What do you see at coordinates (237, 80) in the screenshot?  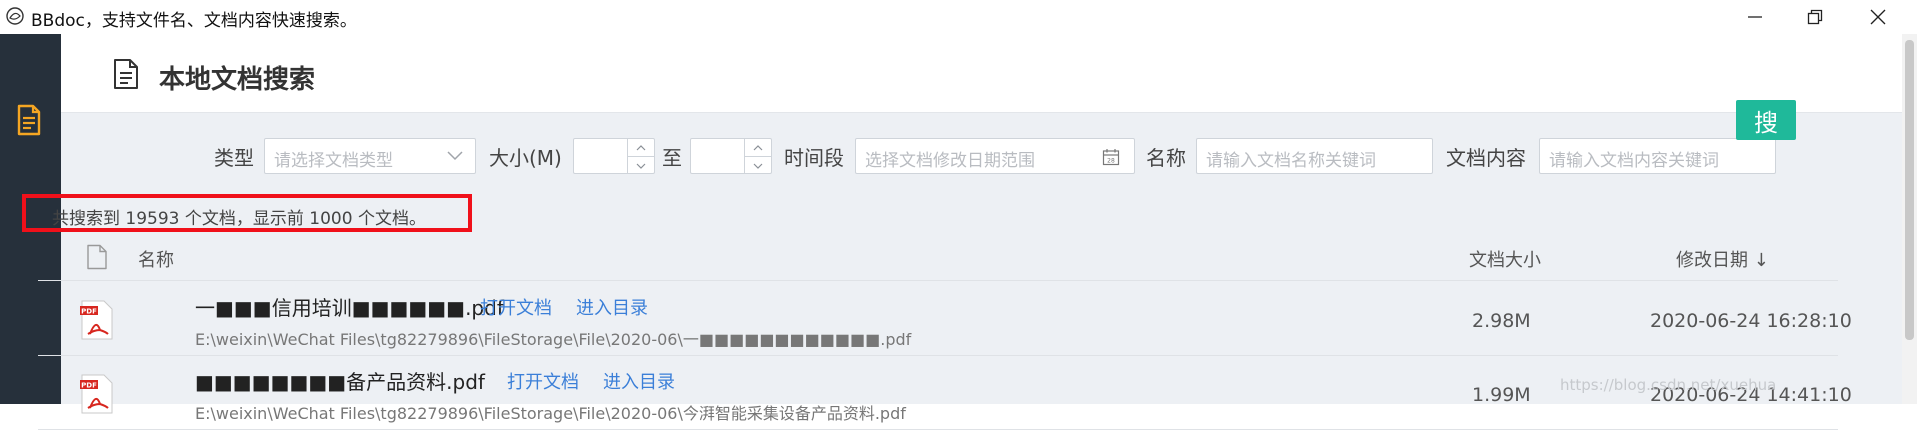 I see `page-title: 本地文档搜索` at bounding box center [237, 80].